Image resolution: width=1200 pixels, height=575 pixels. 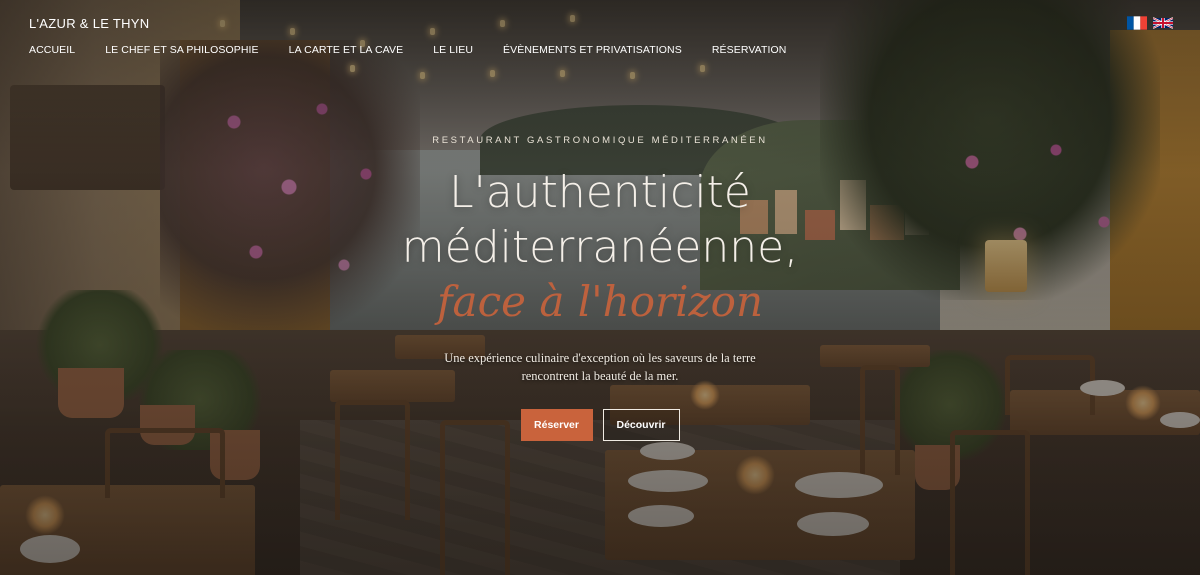 I want to click on nav-item-accueil: ACCUEIL, so click(x=52, y=50).